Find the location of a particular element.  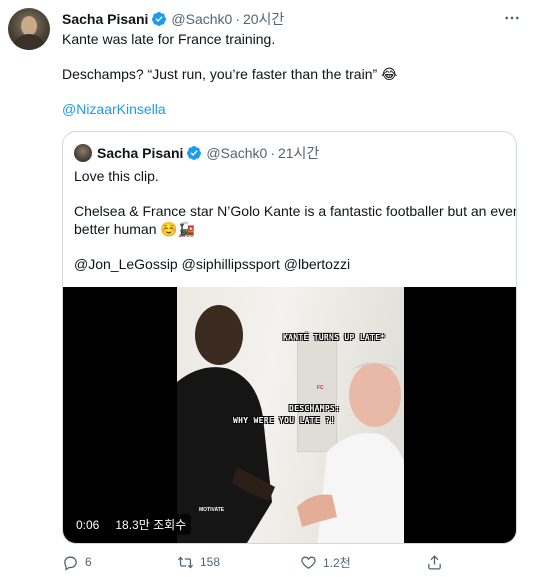

retweet-icon is located at coordinates (185, 562).